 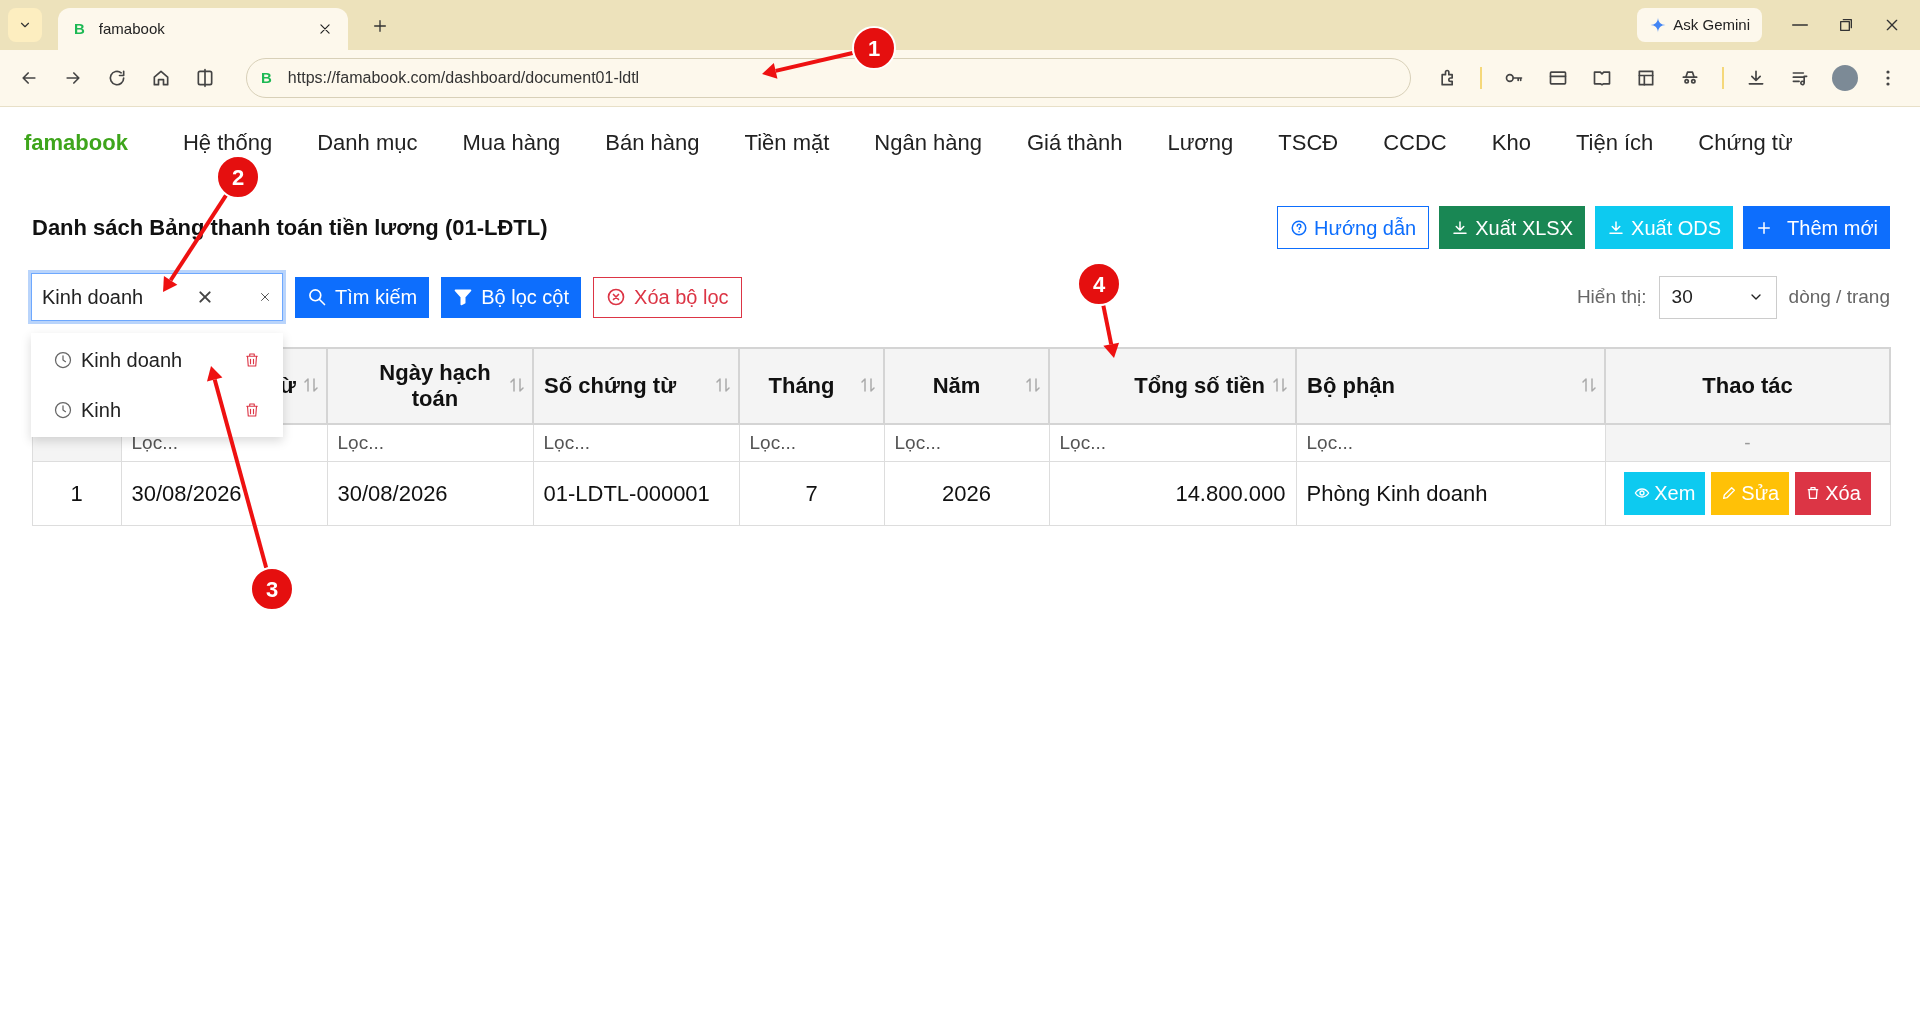 I want to click on nav-link: Hệ thống, so click(x=227, y=142).